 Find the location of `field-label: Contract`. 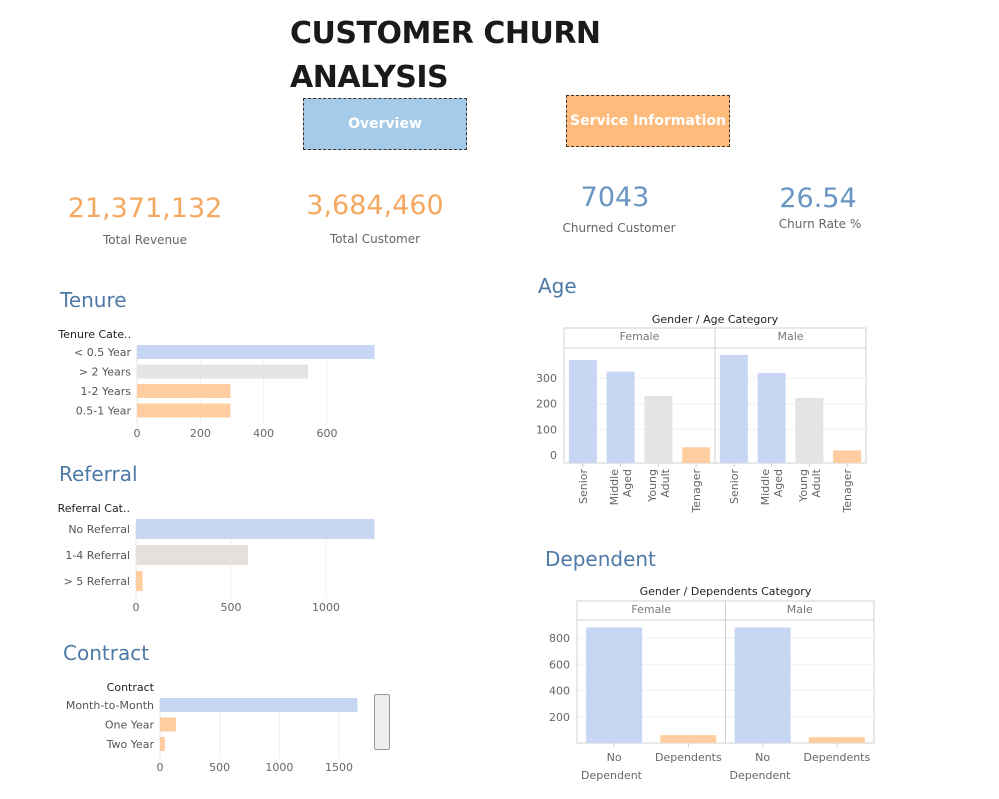

field-label: Contract is located at coordinates (131, 687).